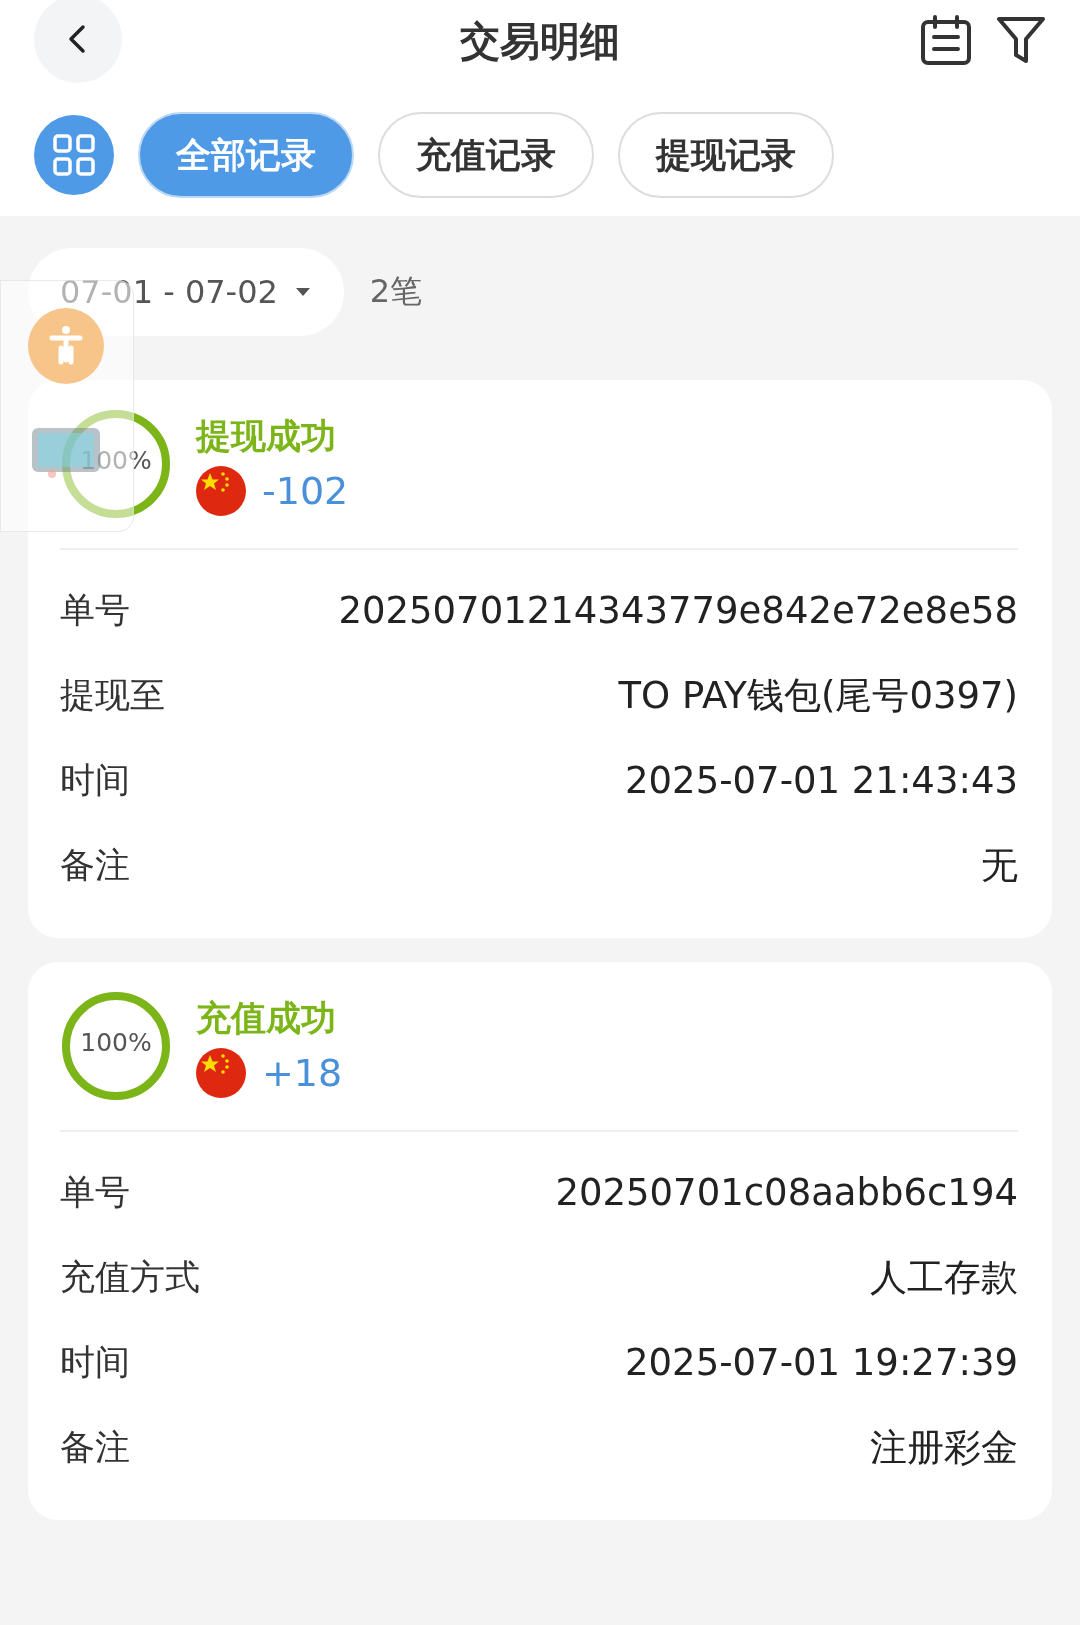 This screenshot has width=1080, height=1625. Describe the element at coordinates (266, 1018) in the screenshot. I see `status-text: 充值成功` at that location.